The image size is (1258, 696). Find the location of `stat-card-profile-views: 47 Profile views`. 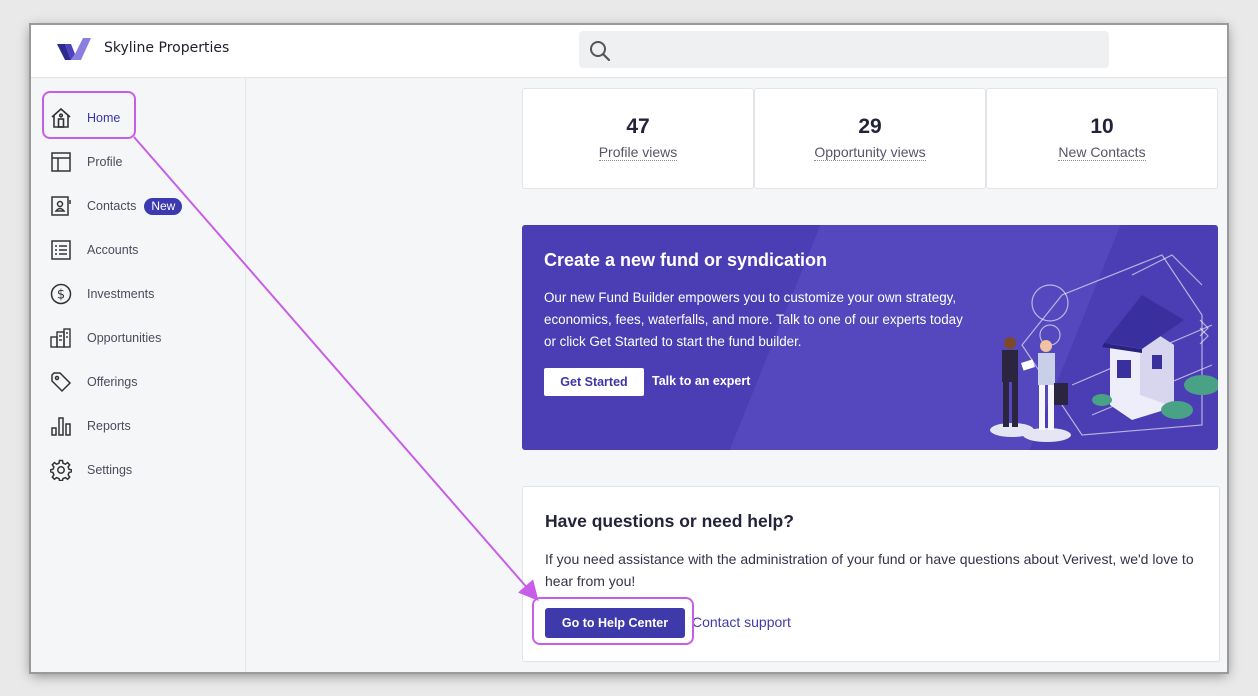

stat-card-profile-views: 47 Profile views is located at coordinates (638, 138).